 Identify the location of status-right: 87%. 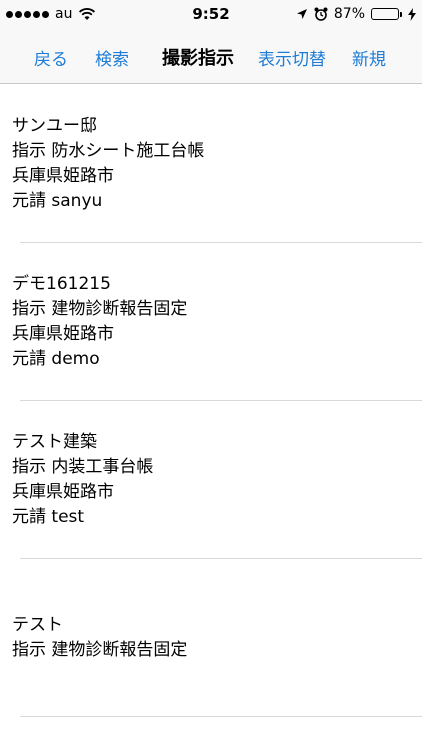
(356, 14).